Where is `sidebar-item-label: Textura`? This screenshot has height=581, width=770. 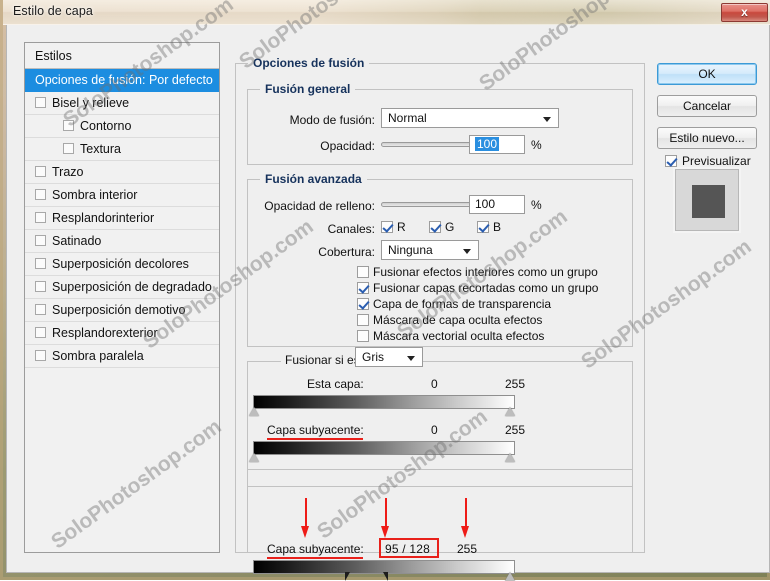 sidebar-item-label: Textura is located at coordinates (100, 149).